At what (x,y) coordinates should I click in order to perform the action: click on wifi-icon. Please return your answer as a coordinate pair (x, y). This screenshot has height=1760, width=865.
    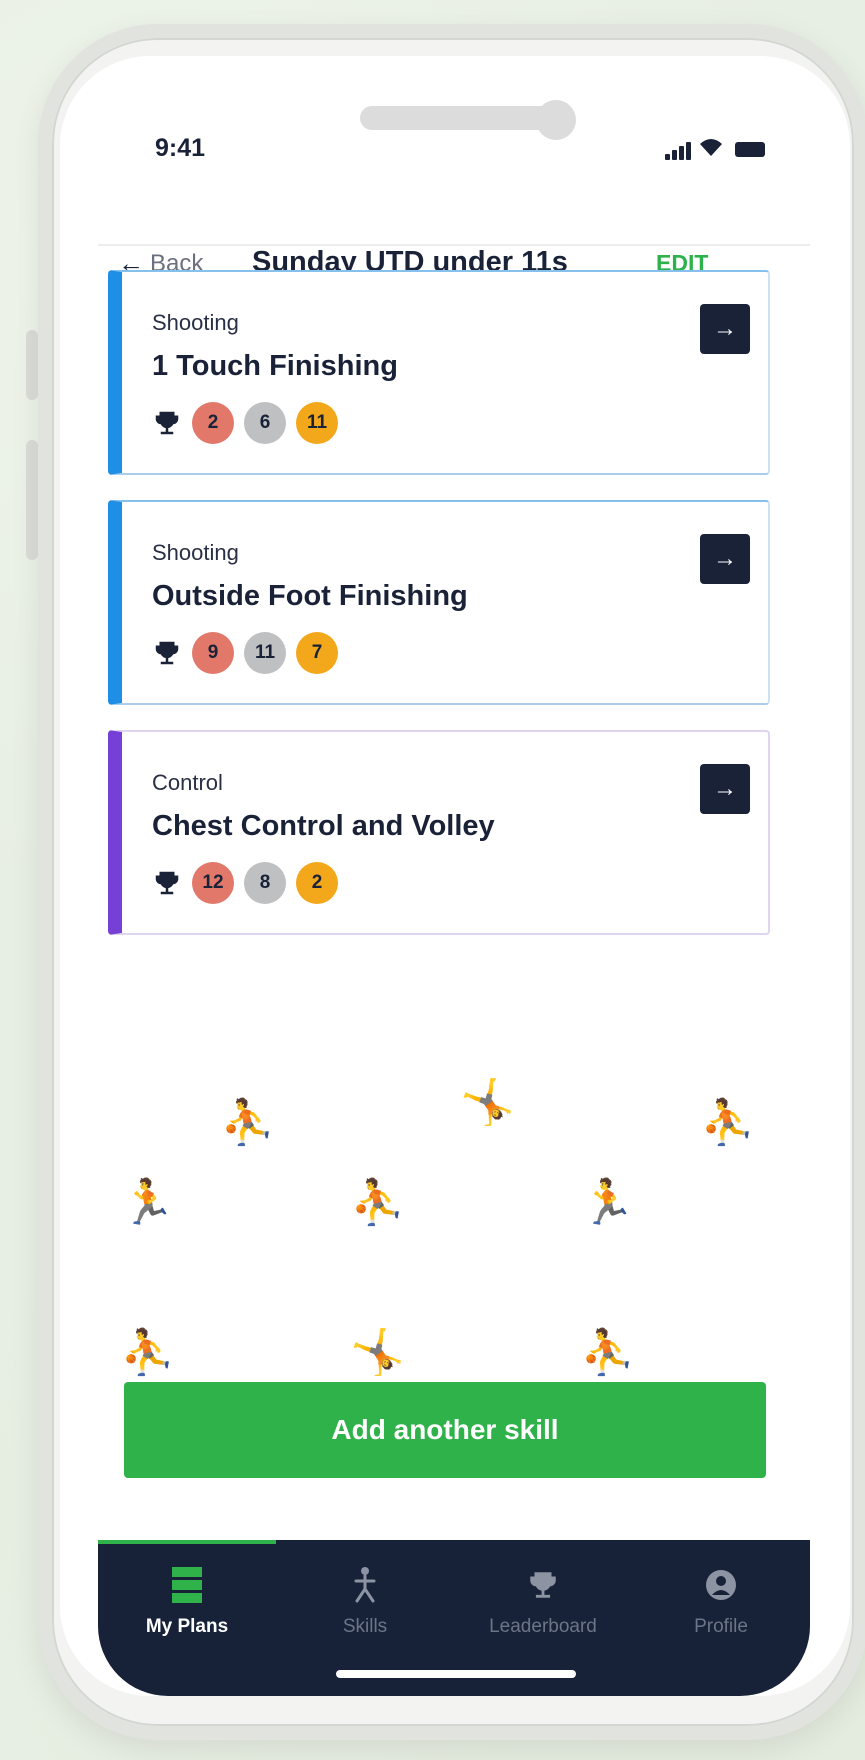
    Looking at the image, I should click on (711, 147).